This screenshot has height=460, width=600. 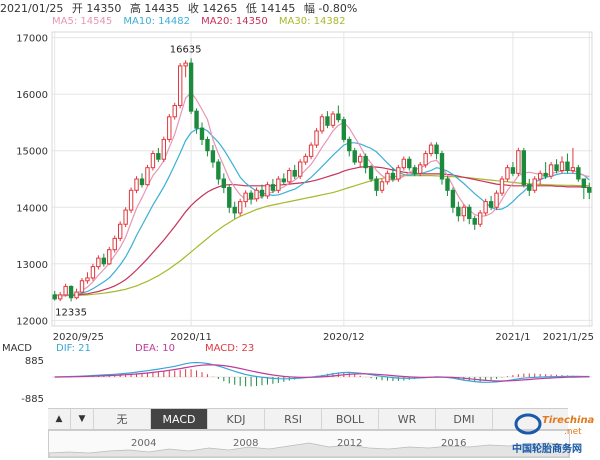 I want to click on y-tick-label: 15000, so click(x=32, y=152).